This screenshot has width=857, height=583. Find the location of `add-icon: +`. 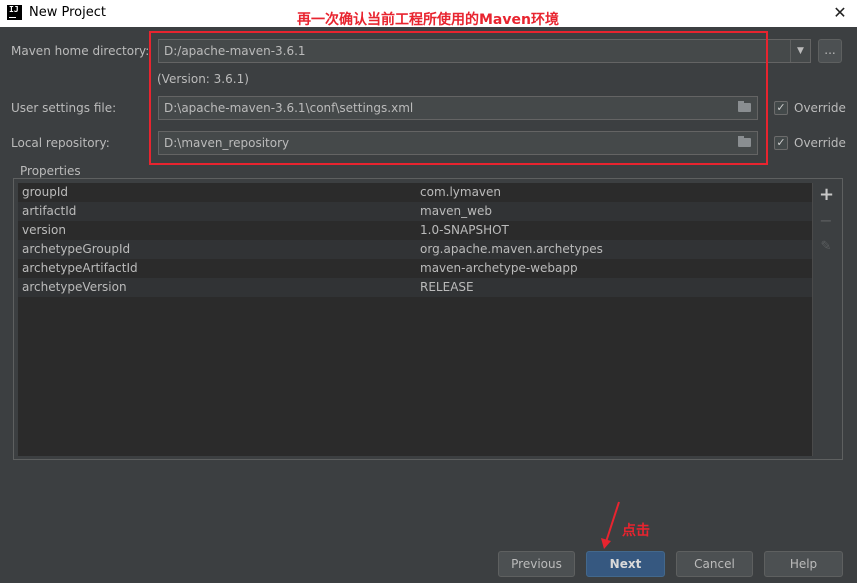

add-icon: + is located at coordinates (826, 195).